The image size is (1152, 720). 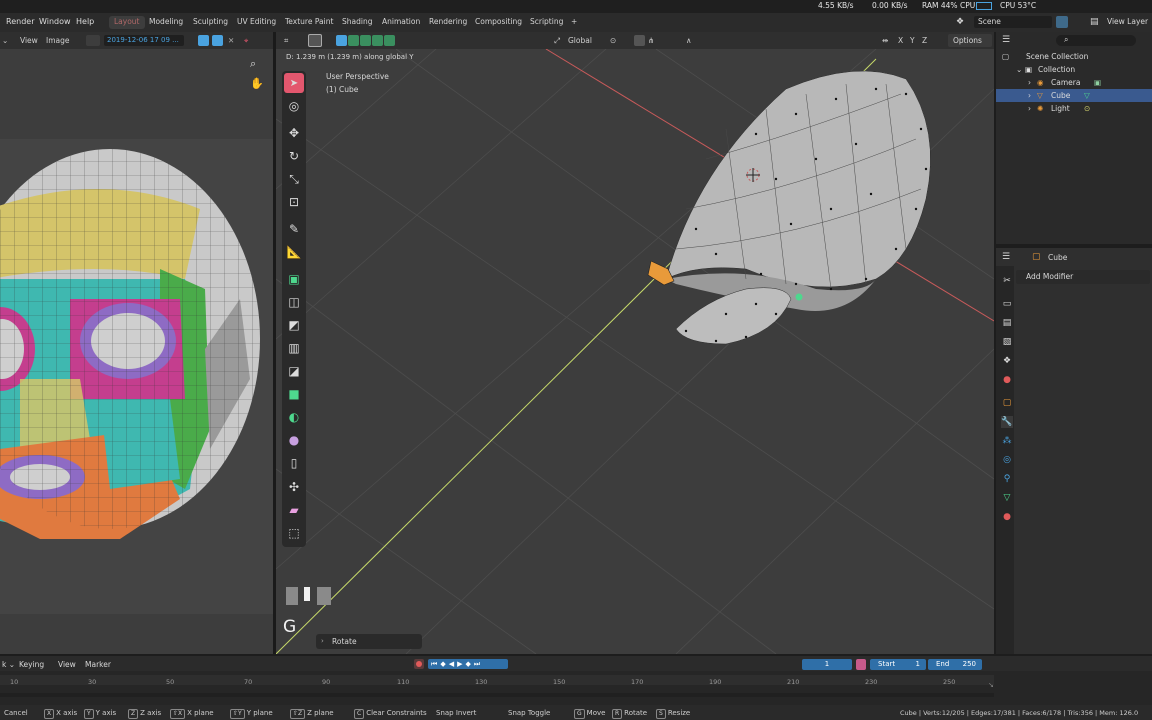 I want to click on add-modifier-button: Add Modifier, so click(x=1083, y=277).